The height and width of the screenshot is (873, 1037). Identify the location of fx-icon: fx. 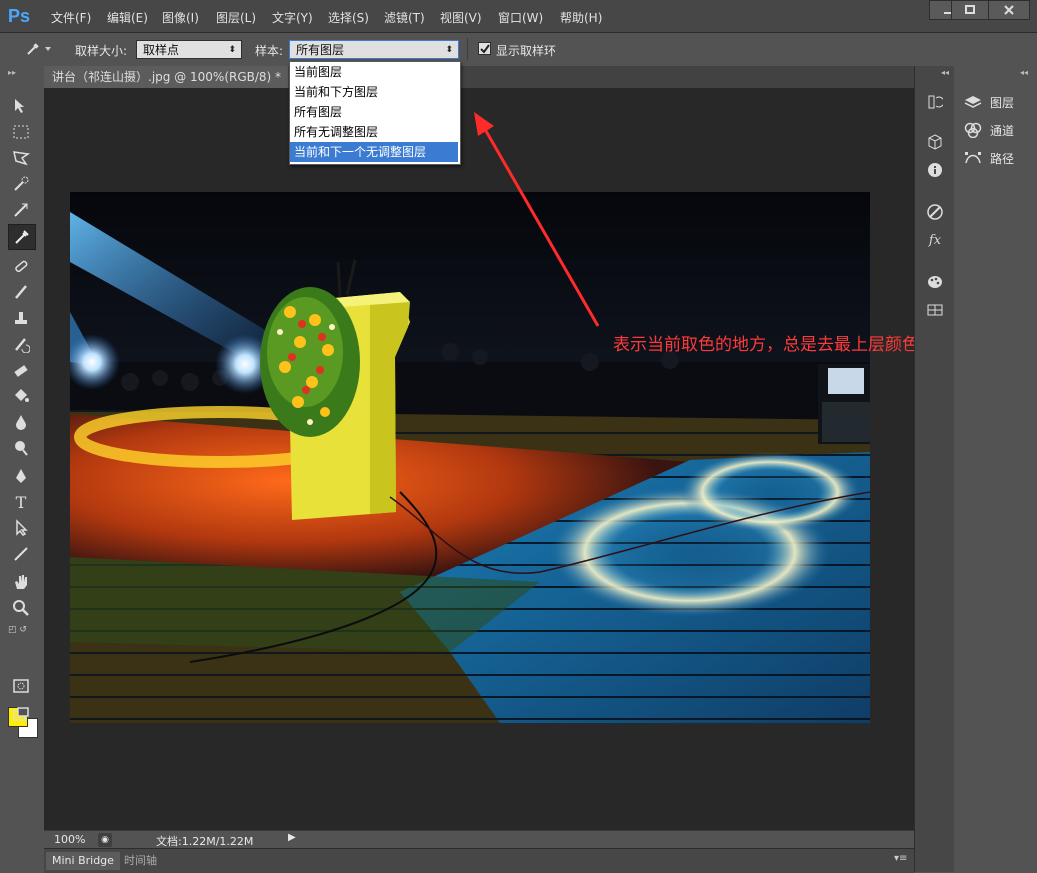
(935, 240).